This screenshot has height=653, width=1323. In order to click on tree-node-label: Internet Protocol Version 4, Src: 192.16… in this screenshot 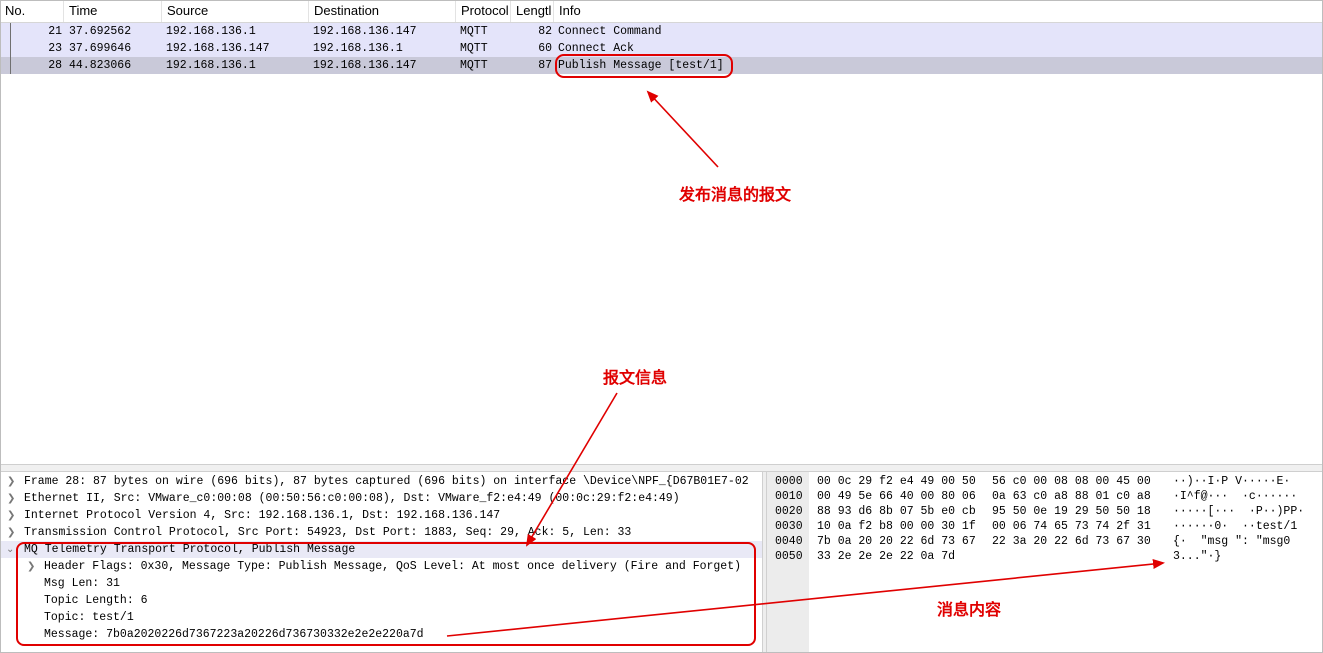, I will do `click(262, 515)`.